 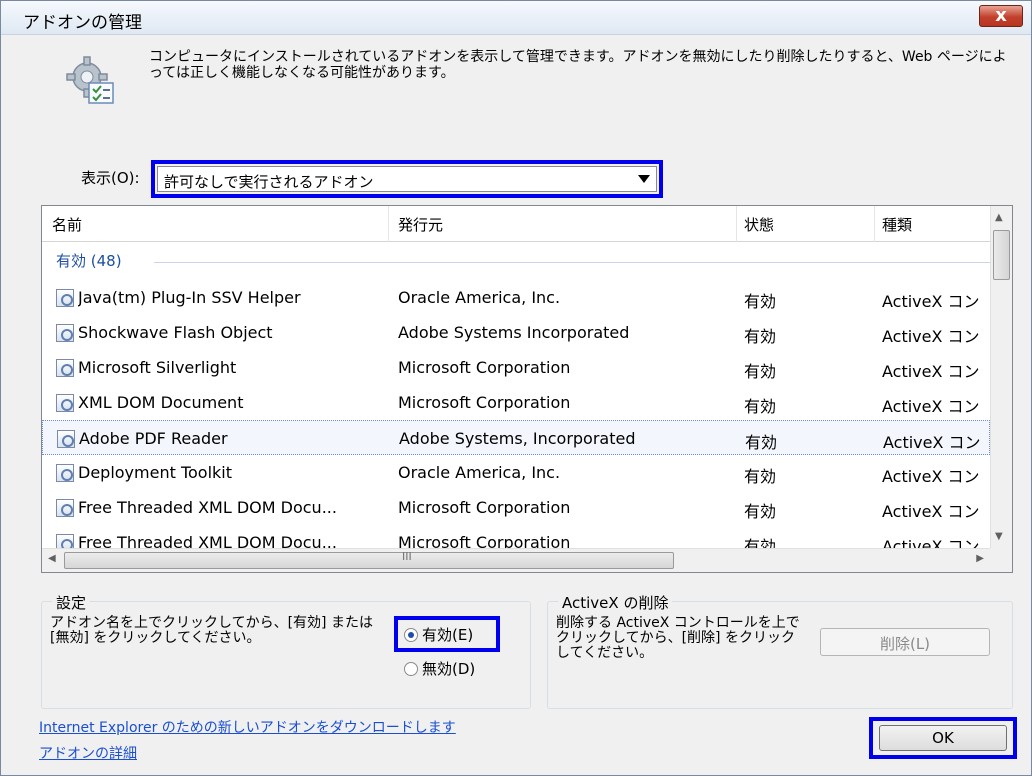 What do you see at coordinates (153, 438) in the screenshot?
I see `row-name: Adobe PDF Reader` at bounding box center [153, 438].